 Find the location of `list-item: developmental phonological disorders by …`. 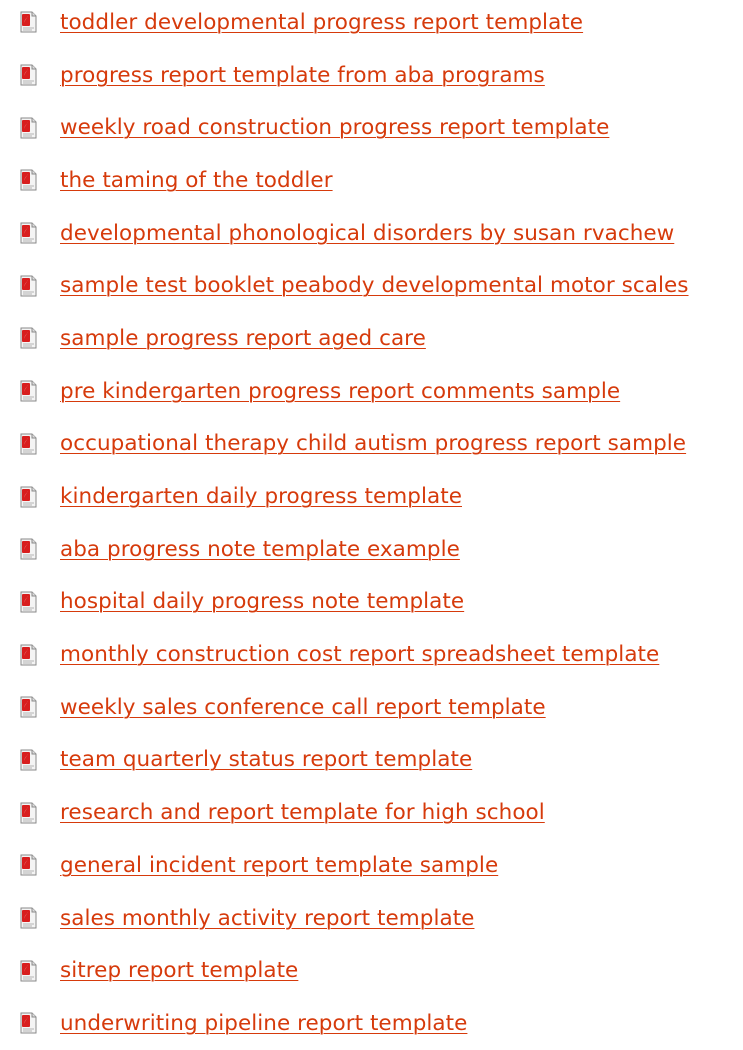

list-item: developmental phonological disorders by … is located at coordinates (371, 233).